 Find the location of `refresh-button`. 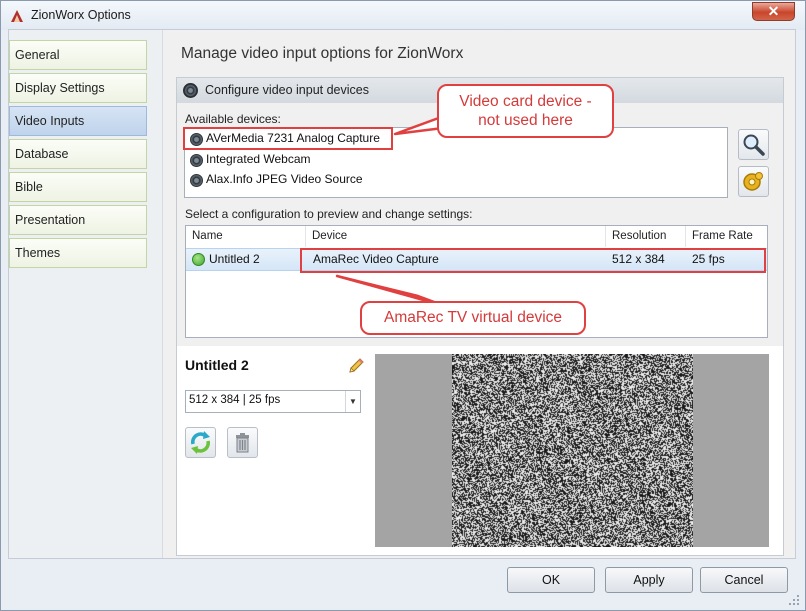

refresh-button is located at coordinates (200, 442).